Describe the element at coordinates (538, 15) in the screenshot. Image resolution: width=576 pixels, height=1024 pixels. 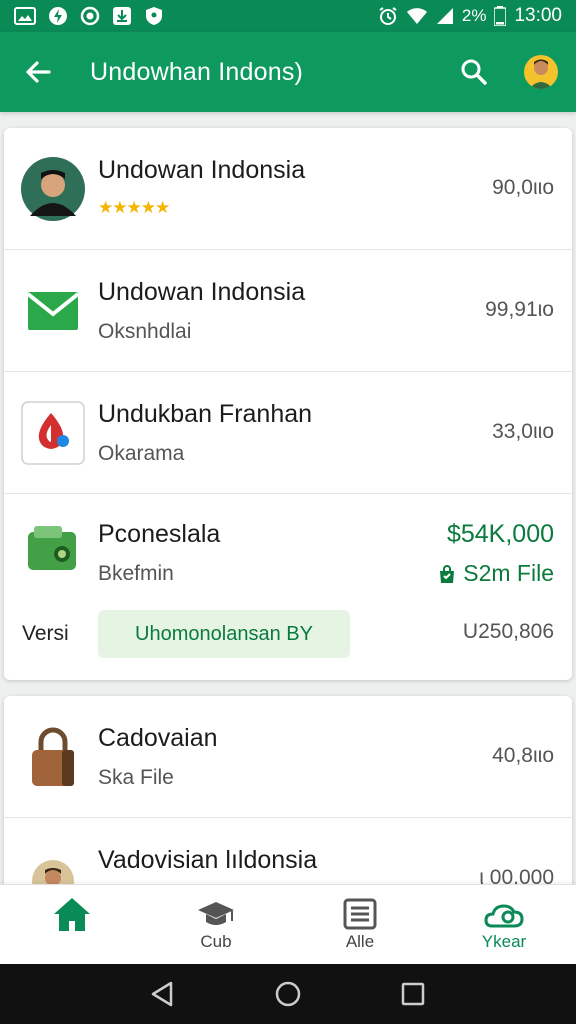
I see `clock: 13:00` at that location.